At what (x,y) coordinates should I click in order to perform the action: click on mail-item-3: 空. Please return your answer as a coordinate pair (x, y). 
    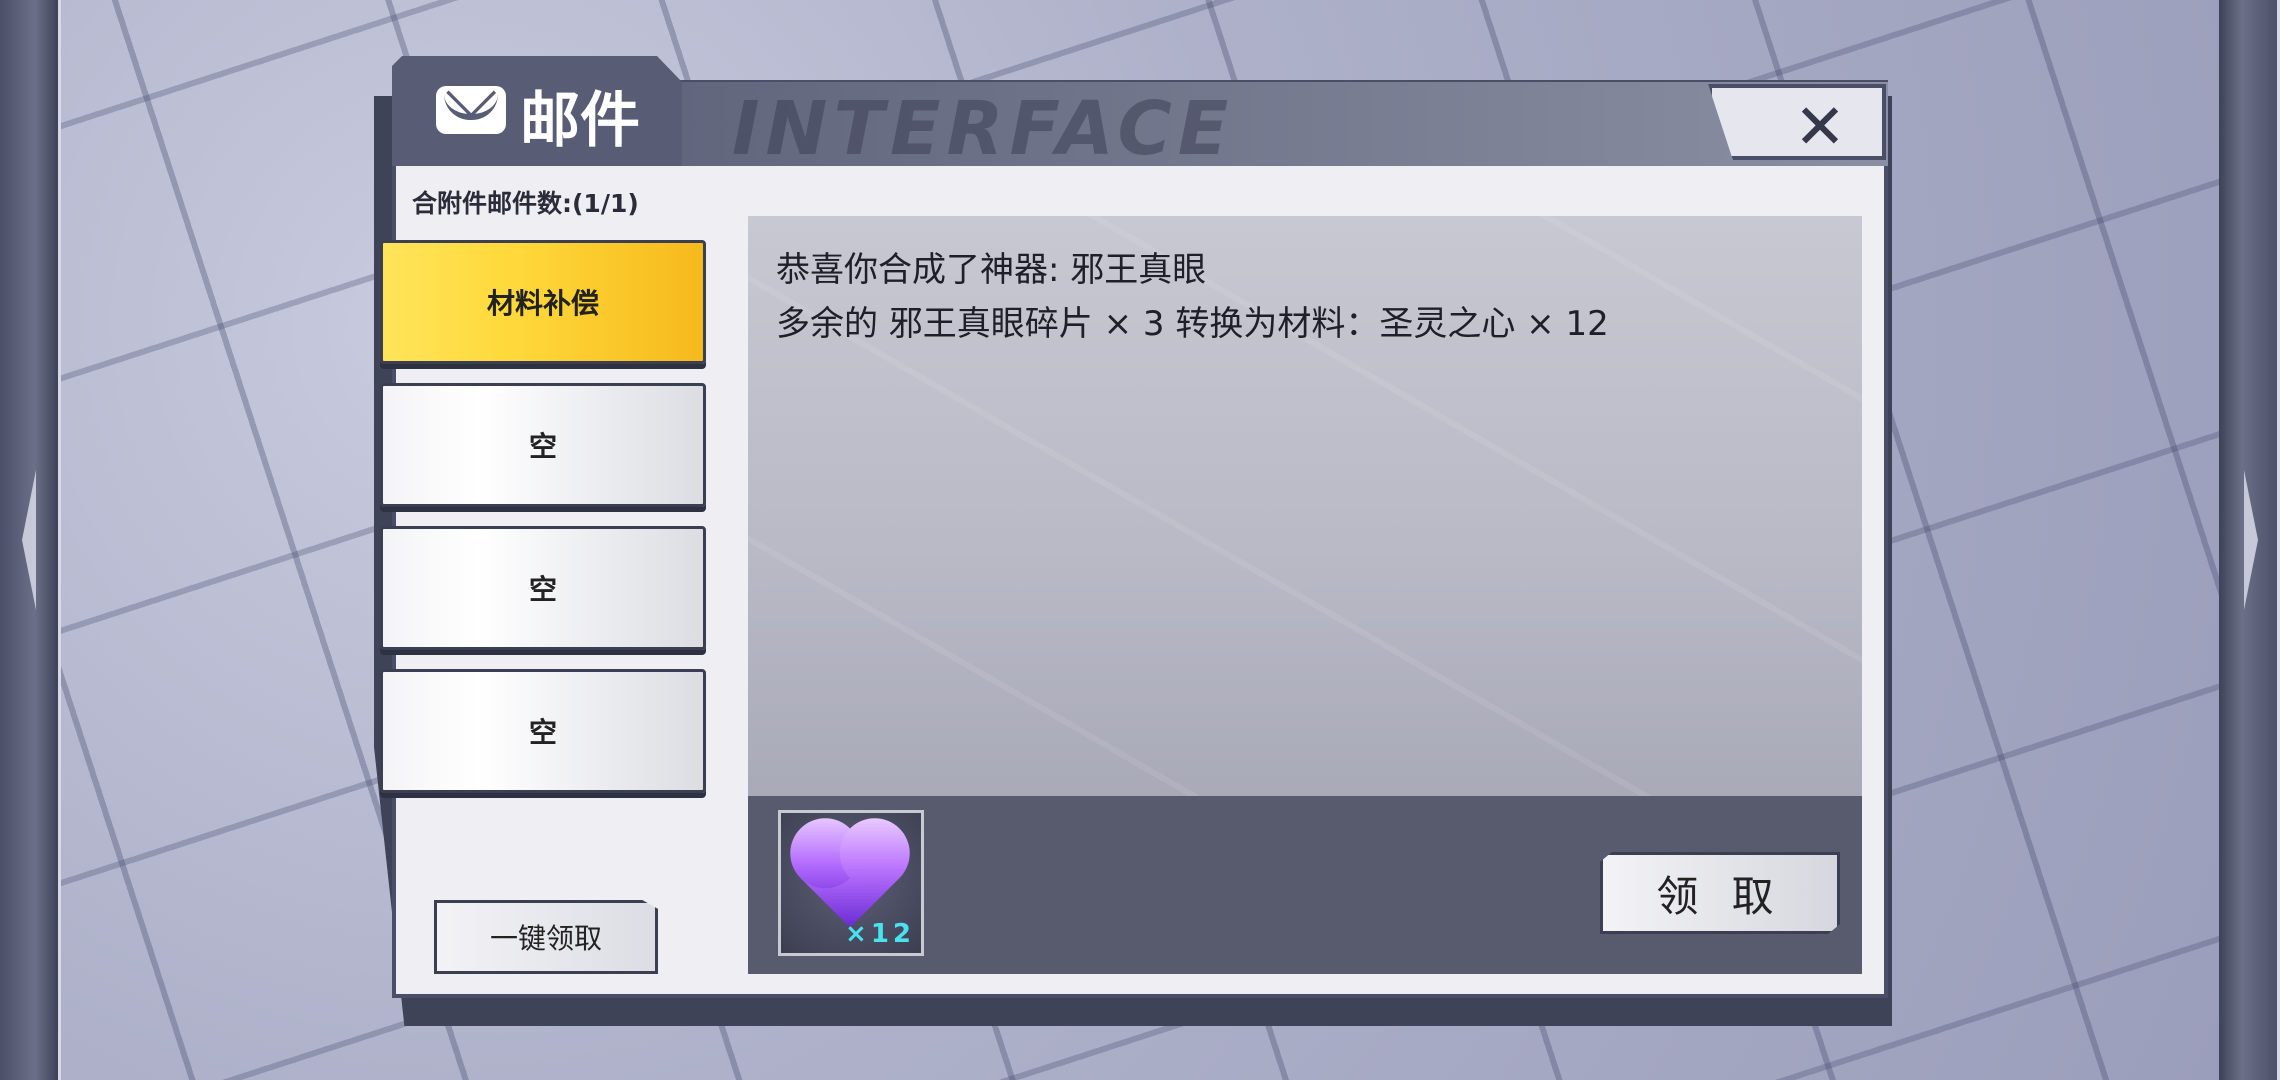
    Looking at the image, I should click on (543, 588).